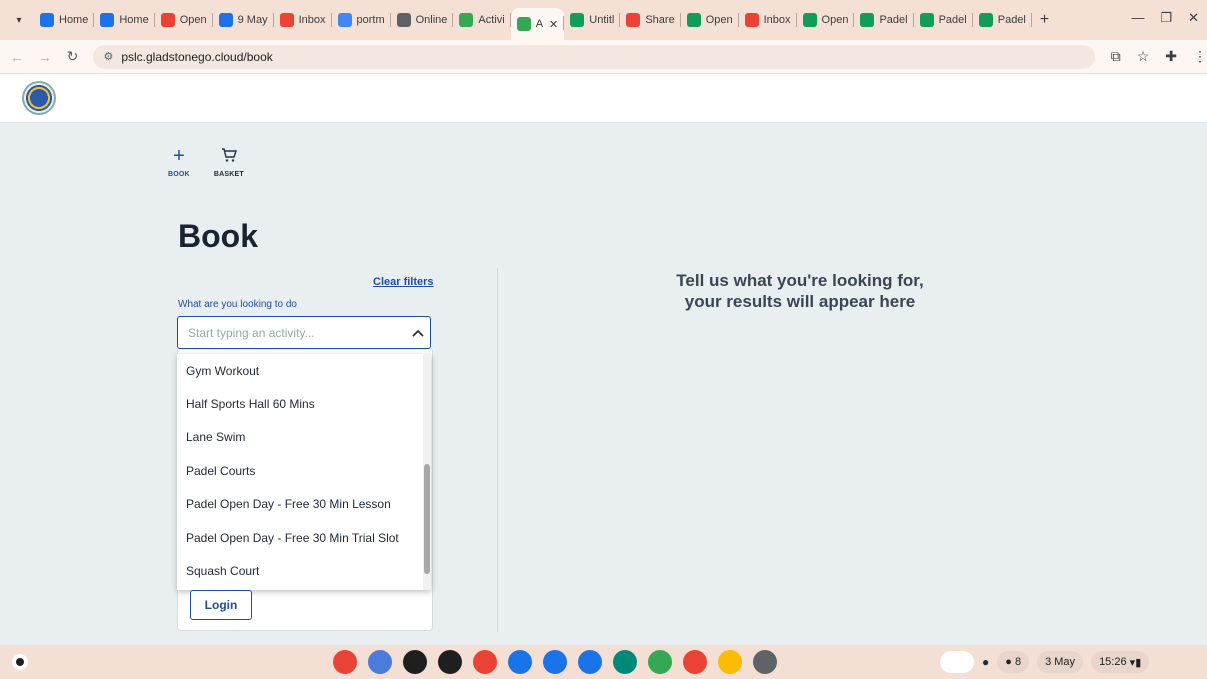 Image resolution: width=1207 pixels, height=679 pixels. Describe the element at coordinates (206, 162) in the screenshot. I see `main-nav: + BOOK BASKET` at that location.